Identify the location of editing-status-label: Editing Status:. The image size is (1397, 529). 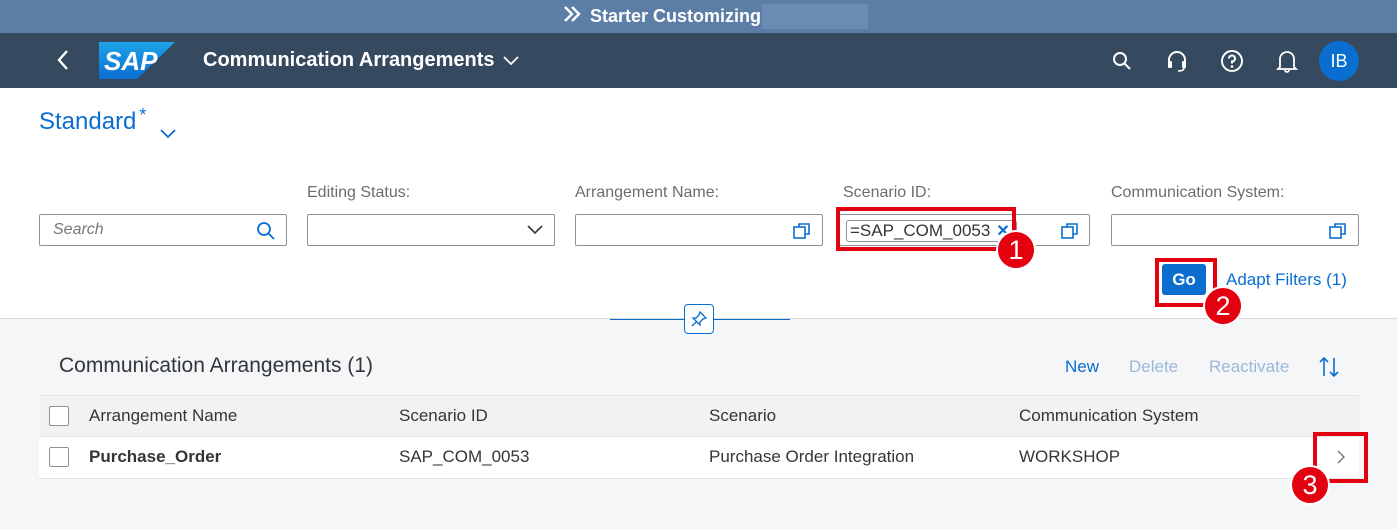
(359, 192).